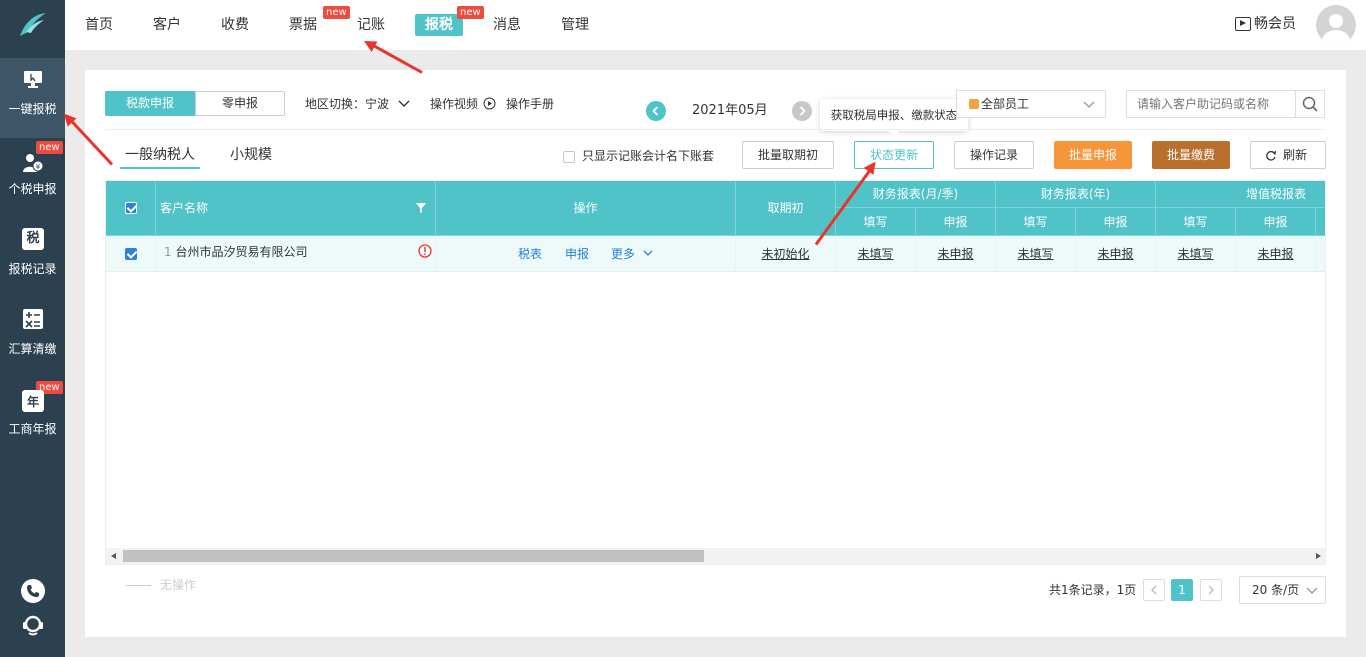 The width and height of the screenshot is (1366, 657). I want to click on fin-month-declare-link: 未申报, so click(955, 254).